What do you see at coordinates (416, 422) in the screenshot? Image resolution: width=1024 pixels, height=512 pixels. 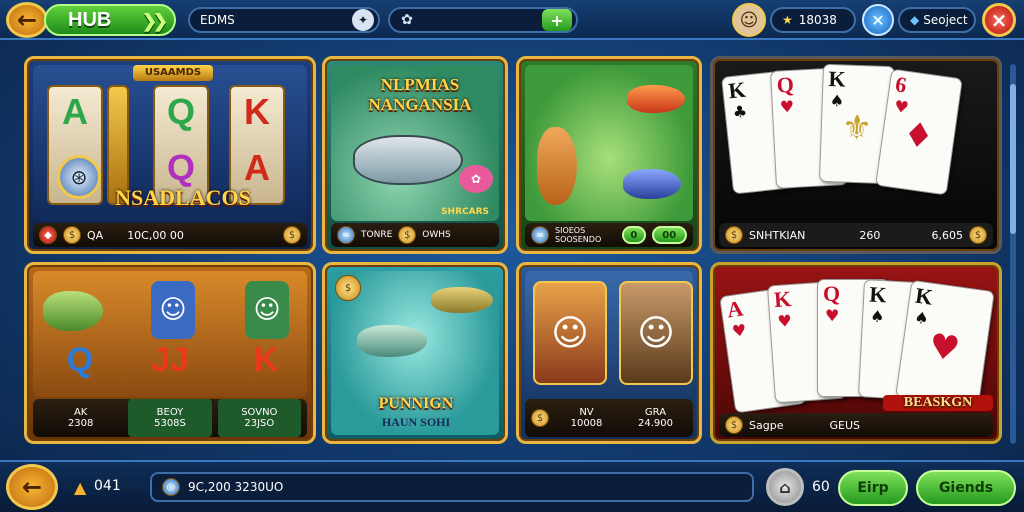 I see `water-subtitle: HAUN SOHI` at bounding box center [416, 422].